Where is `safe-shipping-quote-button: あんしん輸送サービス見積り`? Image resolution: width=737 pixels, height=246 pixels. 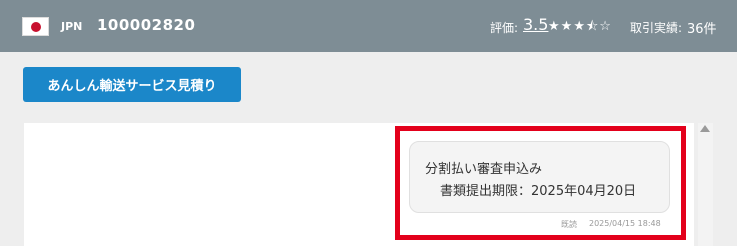
safe-shipping-quote-button: あんしん輸送サービス見積り is located at coordinates (132, 84).